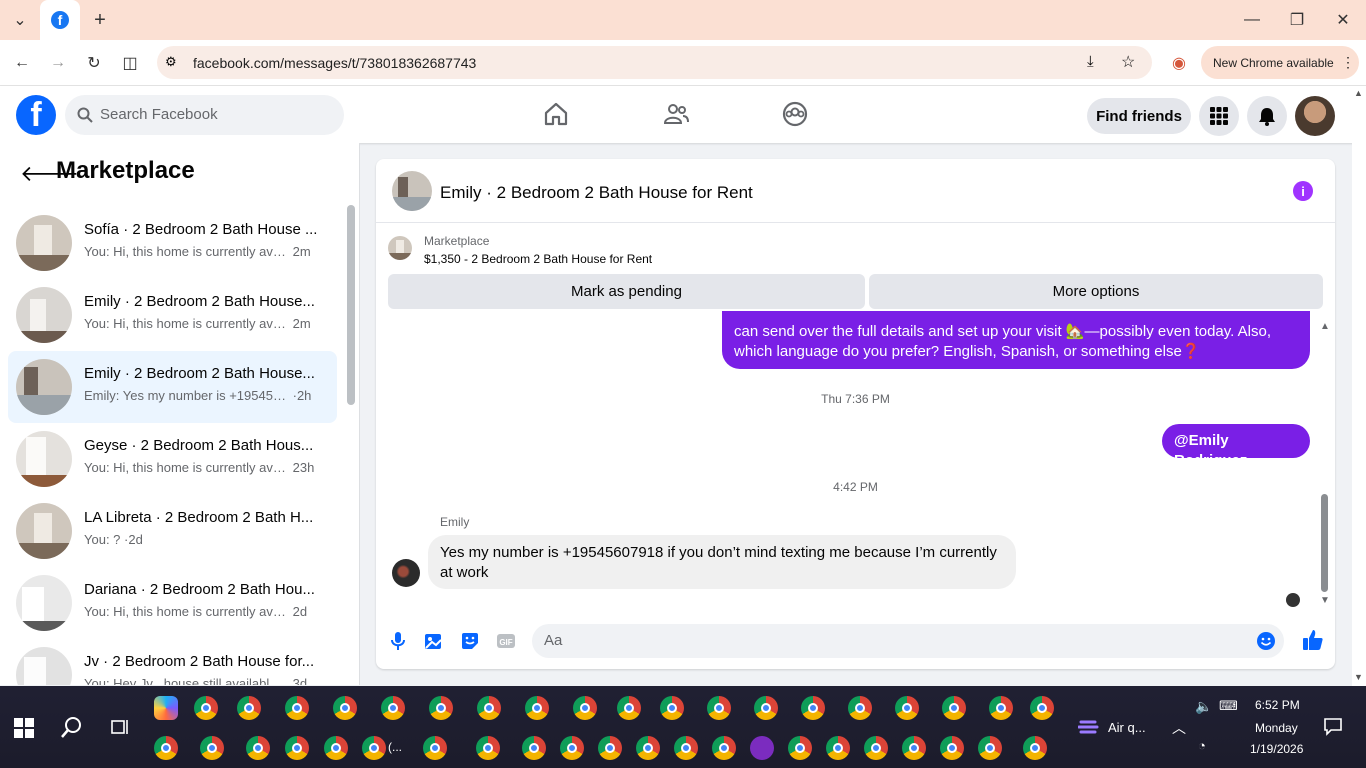  I want to click on reload-icon: ↻, so click(94, 63).